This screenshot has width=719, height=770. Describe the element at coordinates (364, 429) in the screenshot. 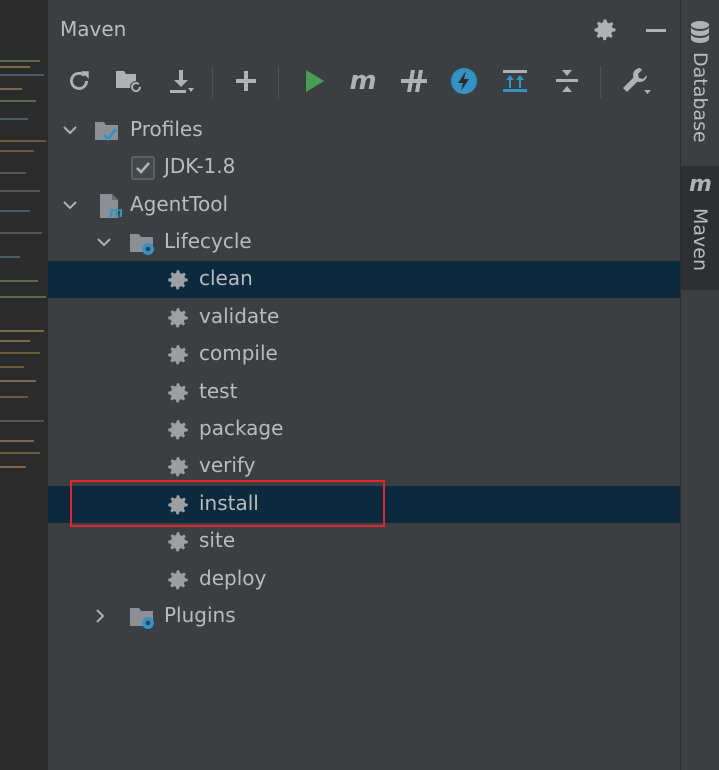

I see `lifecycle-goal-package: package` at that location.